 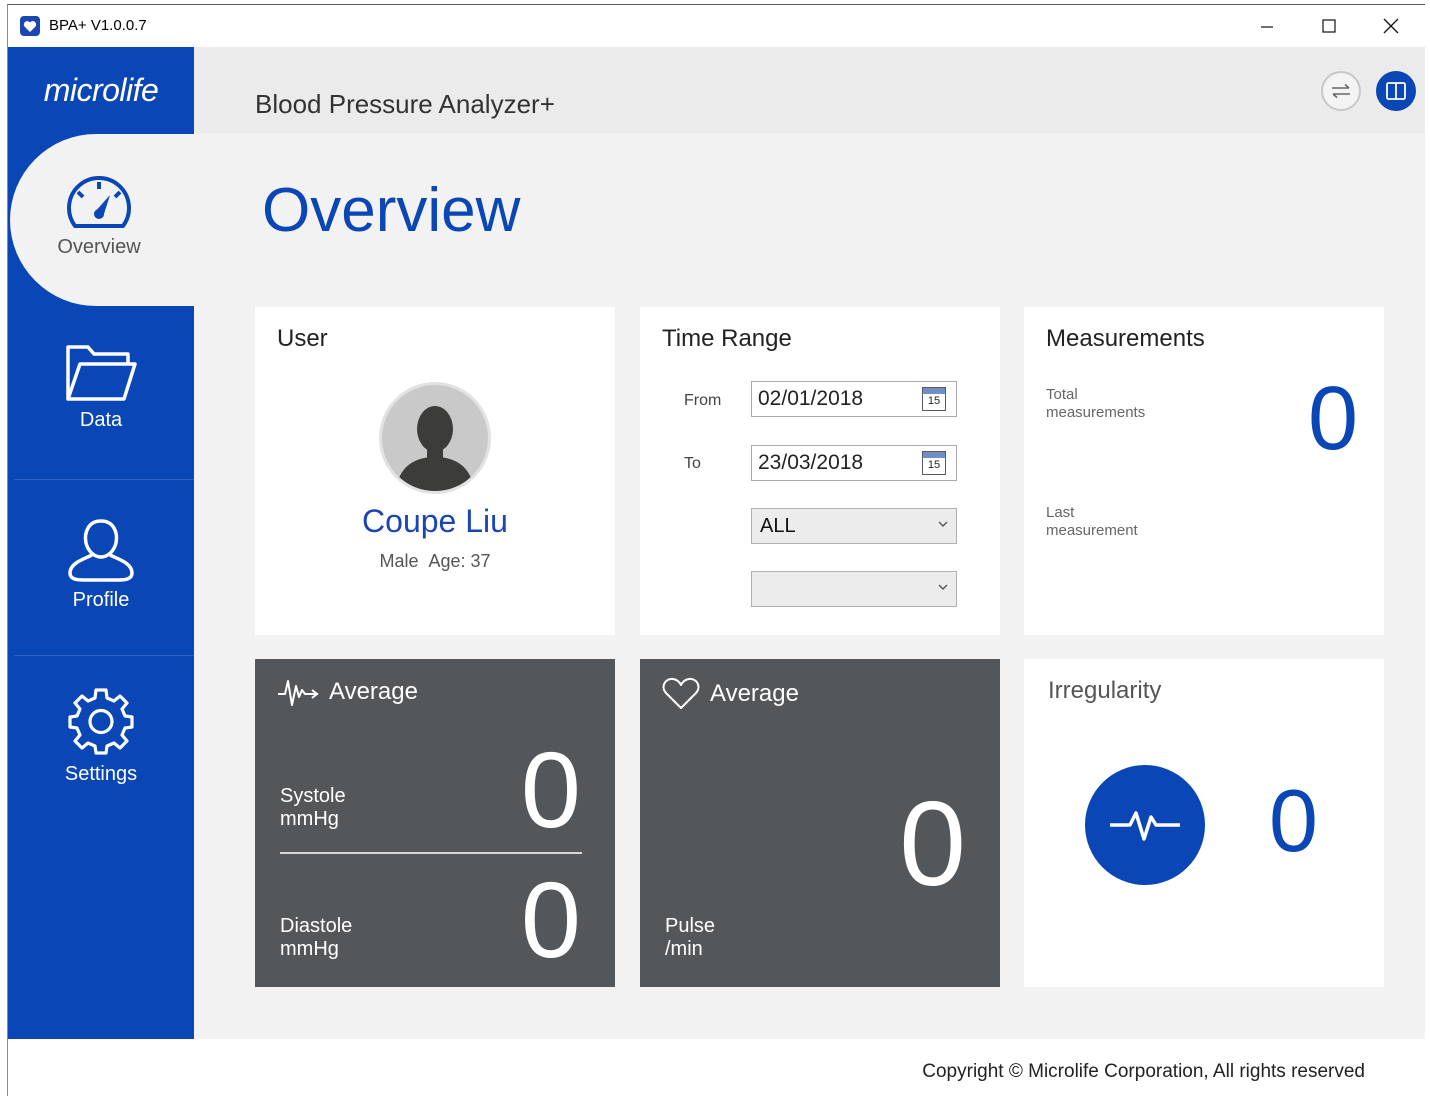 What do you see at coordinates (373, 691) in the screenshot?
I see `bp-average-title: Average` at bounding box center [373, 691].